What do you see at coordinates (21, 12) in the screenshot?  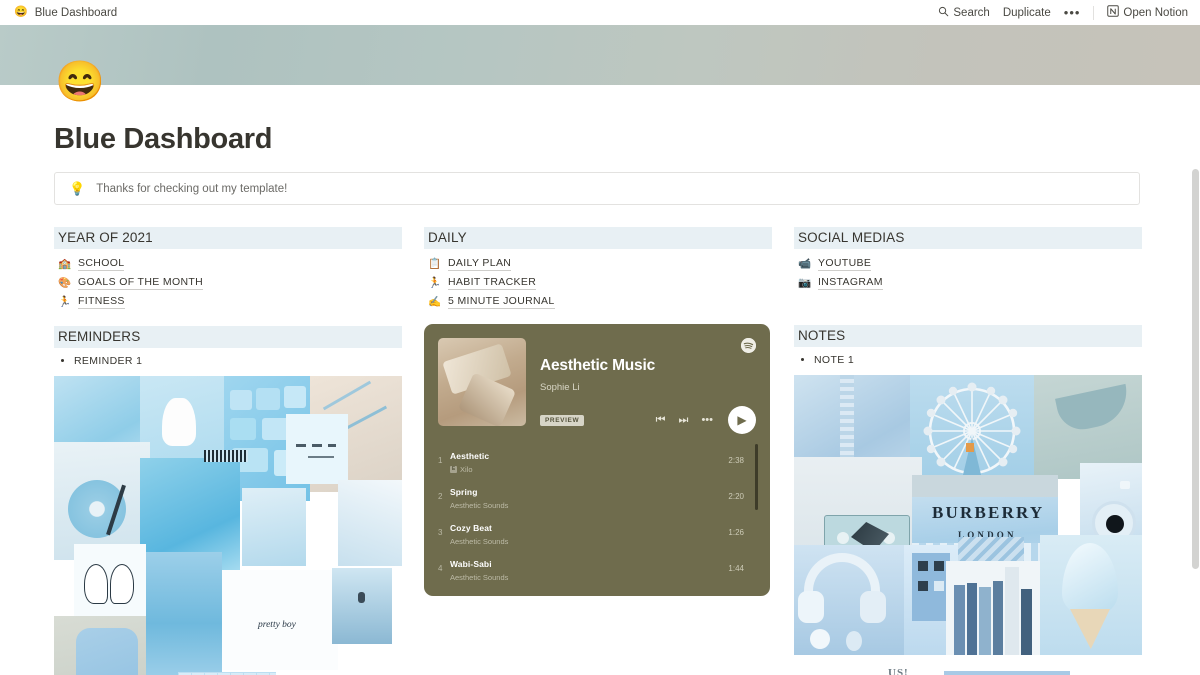 I see `breadcrumb-emoji-icon: 😄` at bounding box center [21, 12].